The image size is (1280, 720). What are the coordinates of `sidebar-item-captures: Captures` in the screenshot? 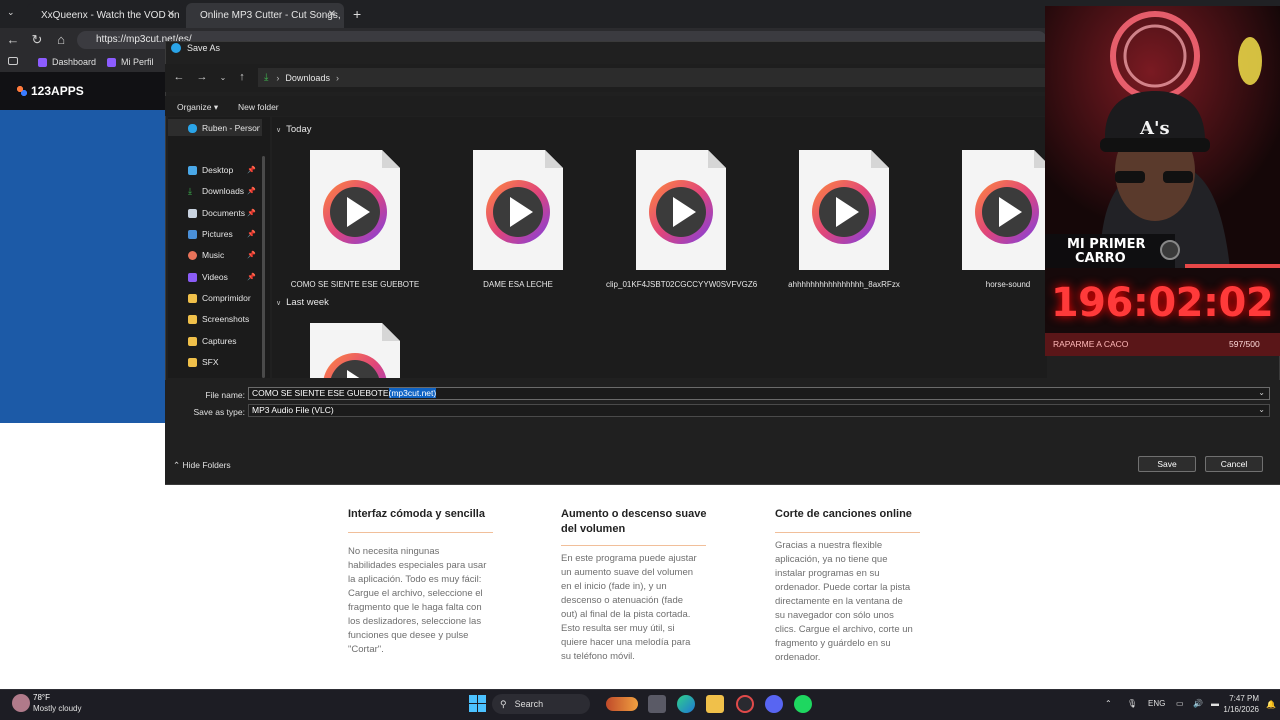 It's located at (224, 341).